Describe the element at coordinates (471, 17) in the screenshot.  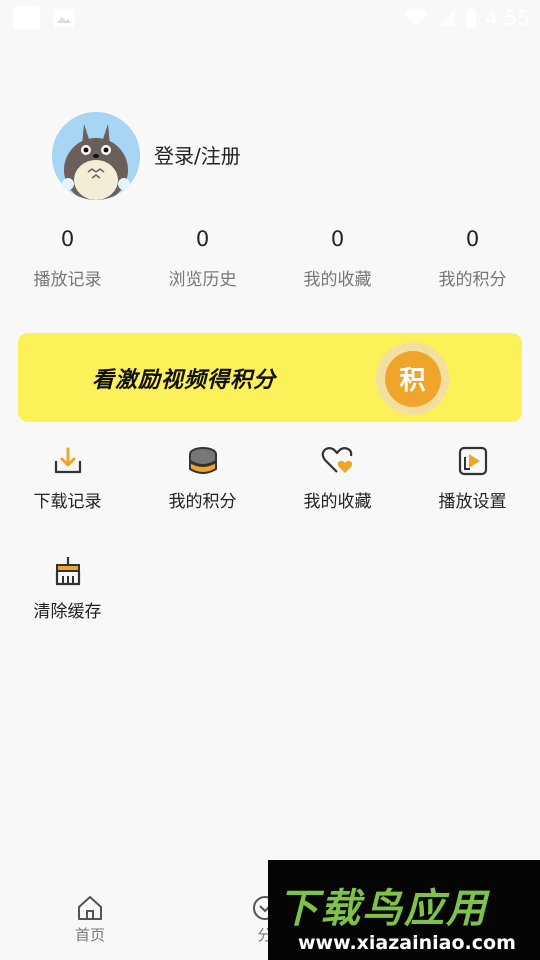
I see `battery-icon` at that location.